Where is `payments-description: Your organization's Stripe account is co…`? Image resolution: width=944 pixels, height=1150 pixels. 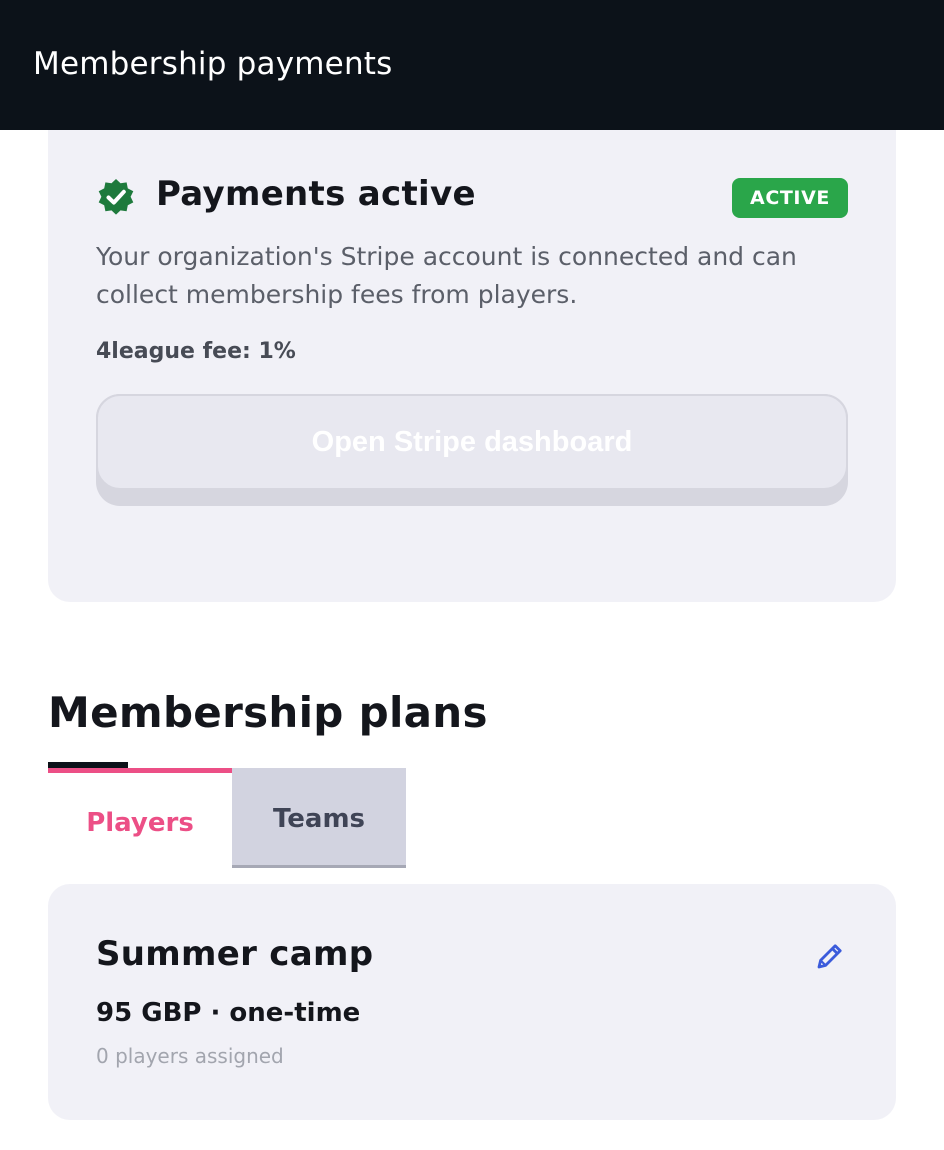
payments-description: Your organization's Stripe account is co… is located at coordinates (446, 275).